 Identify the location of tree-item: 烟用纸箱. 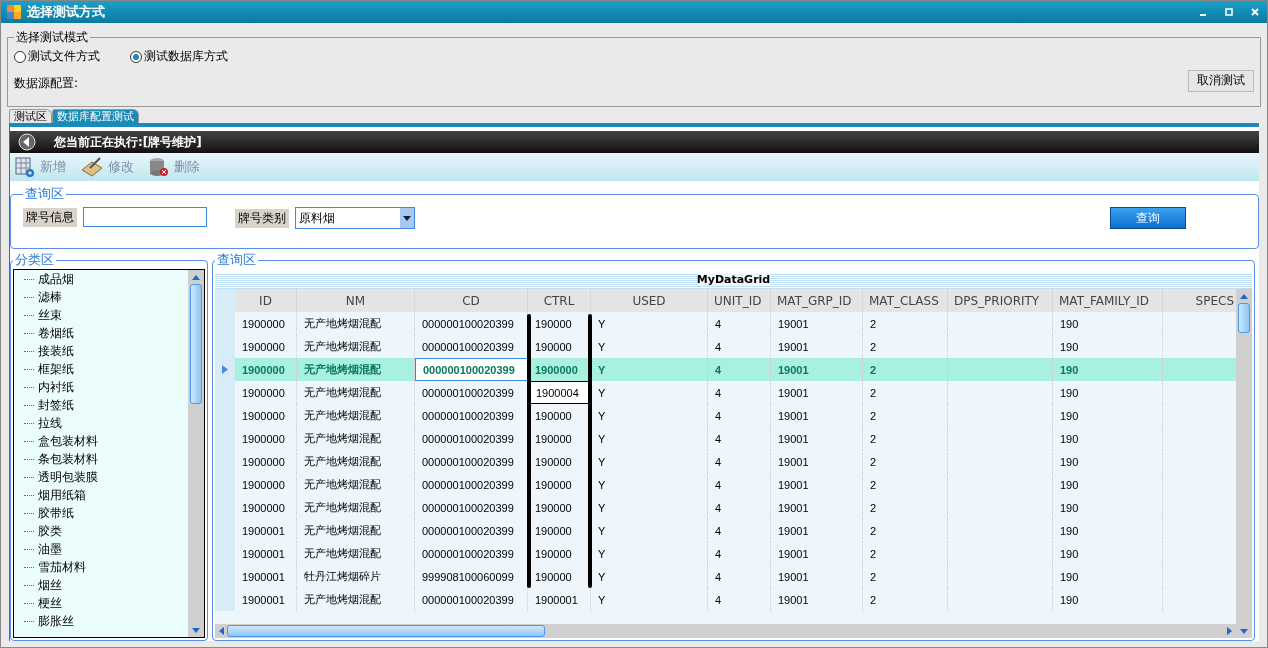
(106, 495).